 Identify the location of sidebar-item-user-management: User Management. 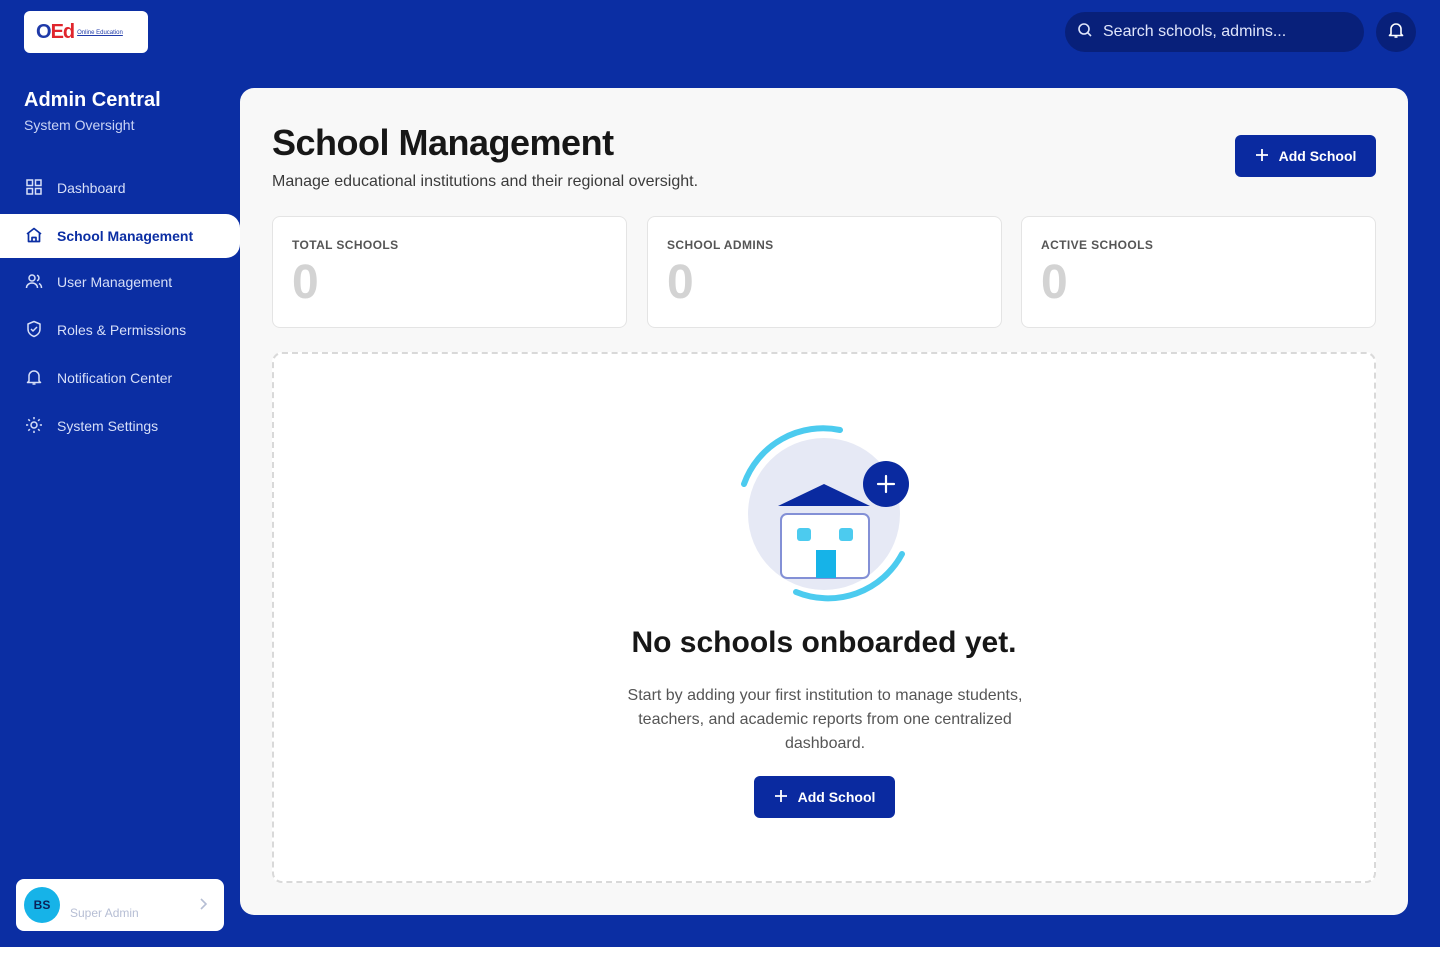
(120, 282).